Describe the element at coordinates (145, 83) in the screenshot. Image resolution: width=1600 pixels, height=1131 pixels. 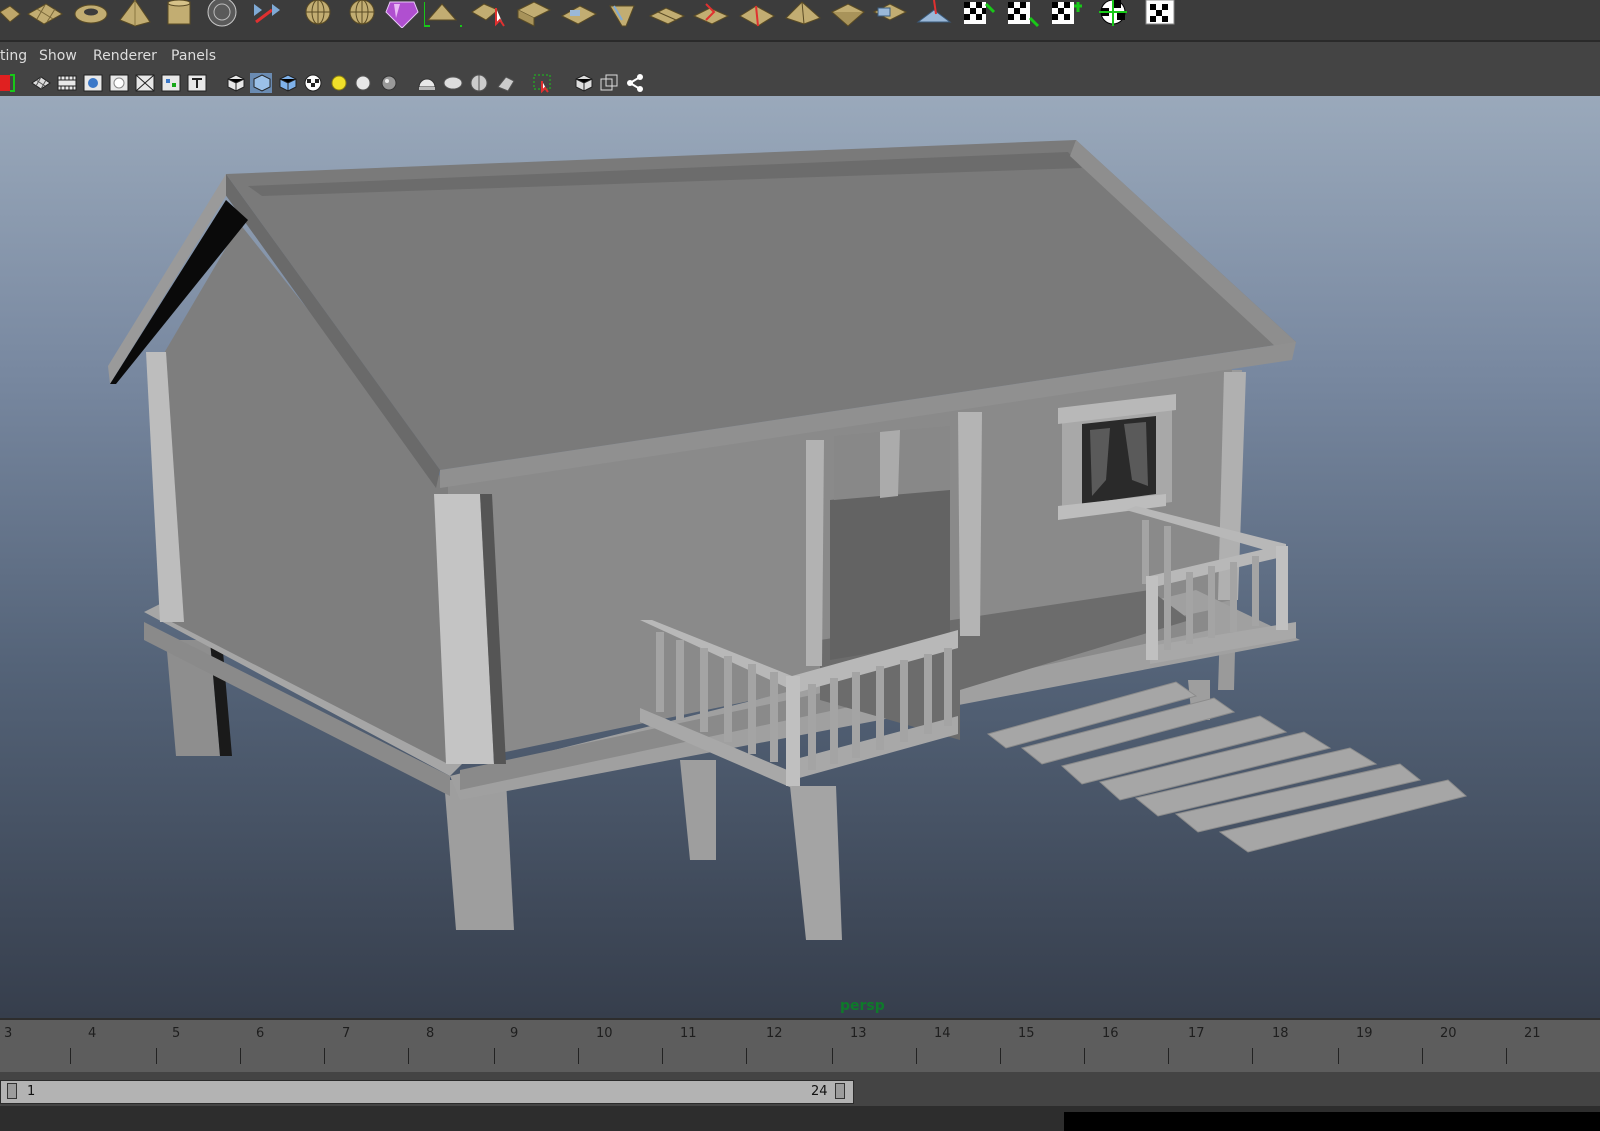
I see `wireframe-on-shaded-icon` at that location.